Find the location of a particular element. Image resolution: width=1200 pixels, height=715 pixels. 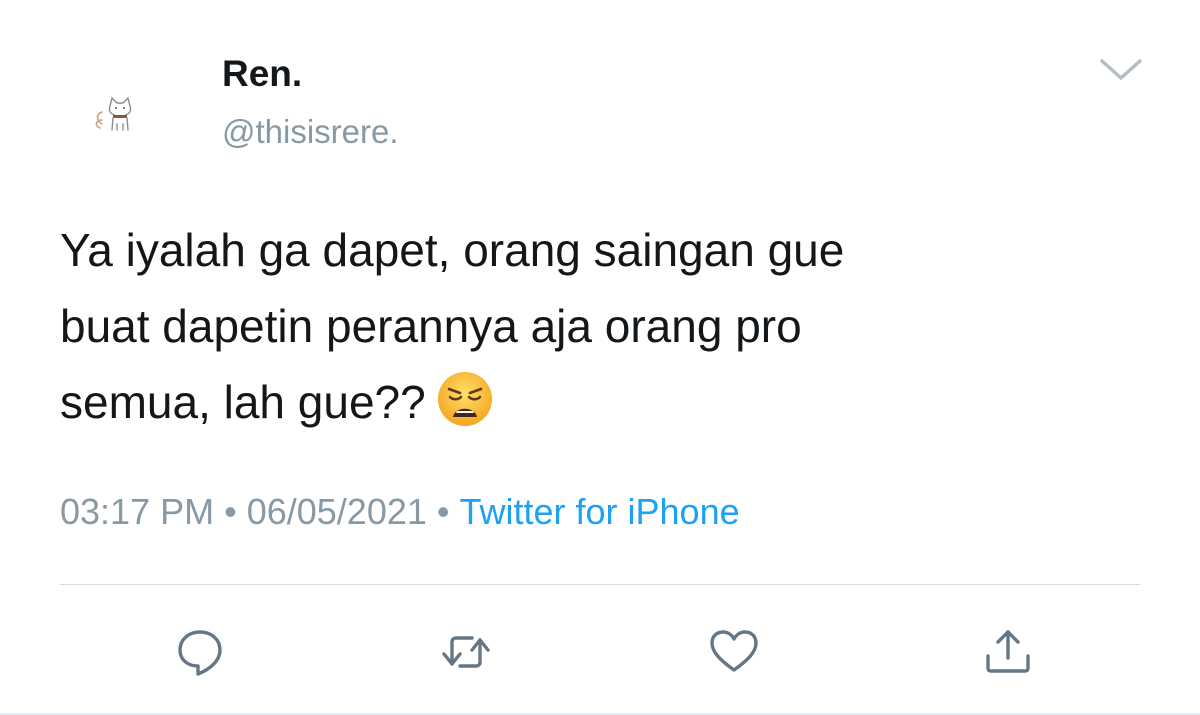

tweet-time: 03:17 PM is located at coordinates (137, 511).